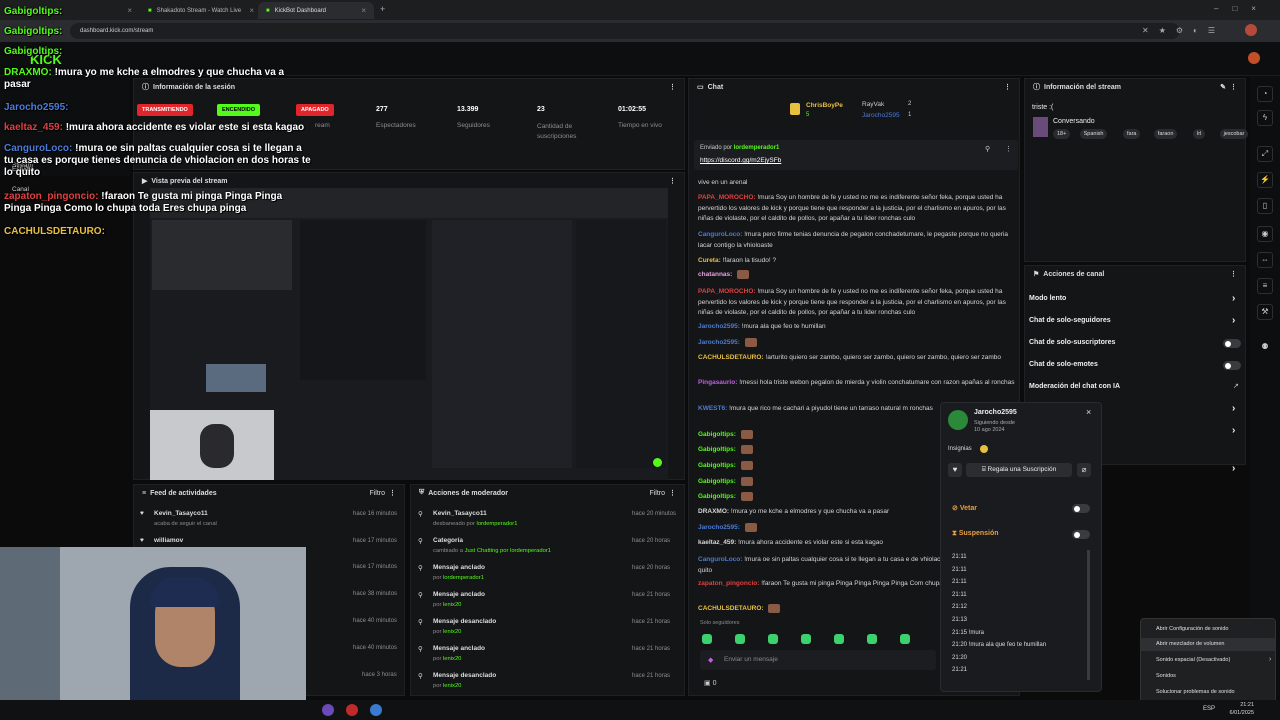  What do you see at coordinates (1074, 386) in the screenshot?
I see `ai-moderation-action: Moderación del chat con IA` at bounding box center [1074, 386].